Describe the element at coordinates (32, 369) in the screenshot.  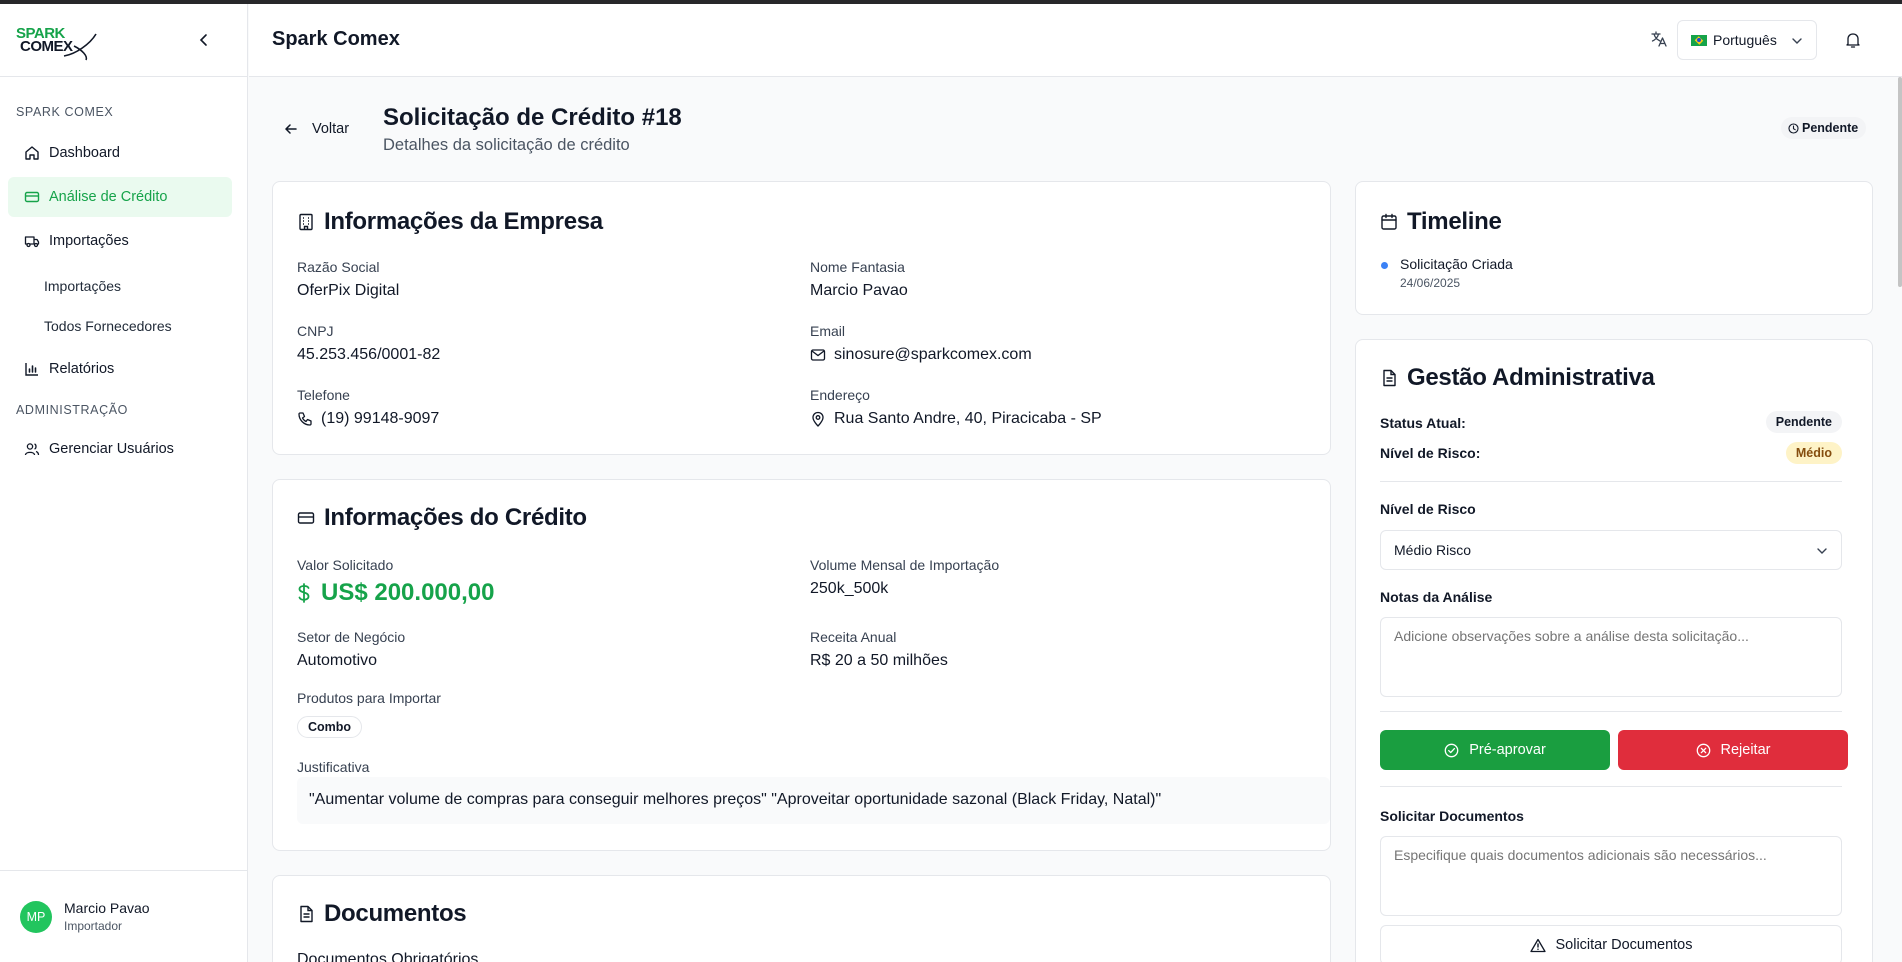
I see `bar-chart-icon` at that location.